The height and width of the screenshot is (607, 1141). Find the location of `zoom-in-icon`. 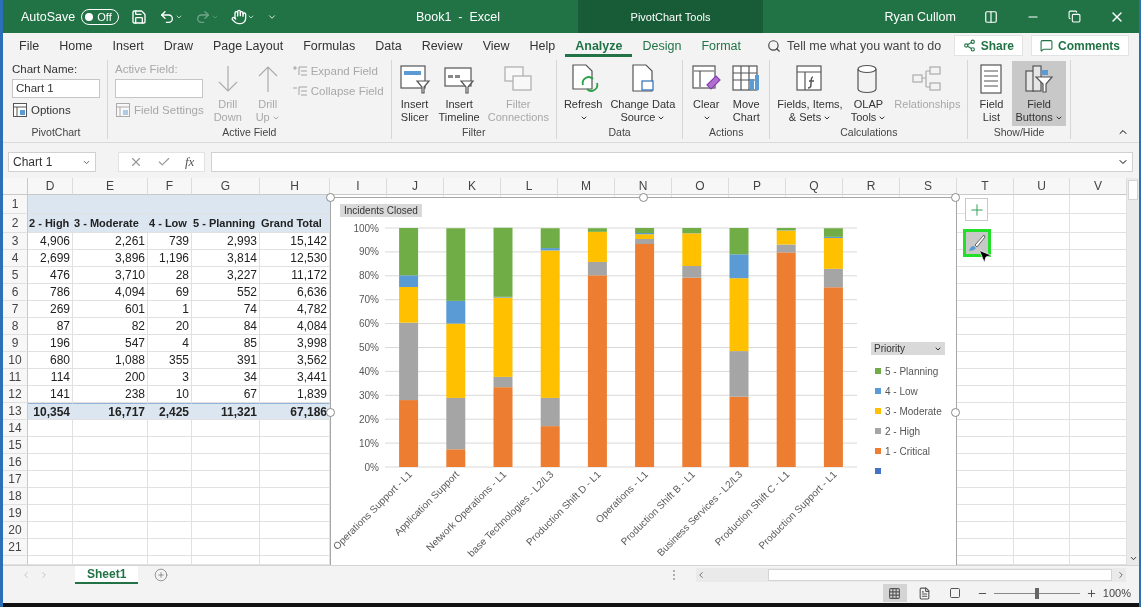

zoom-in-icon is located at coordinates (1091, 593).